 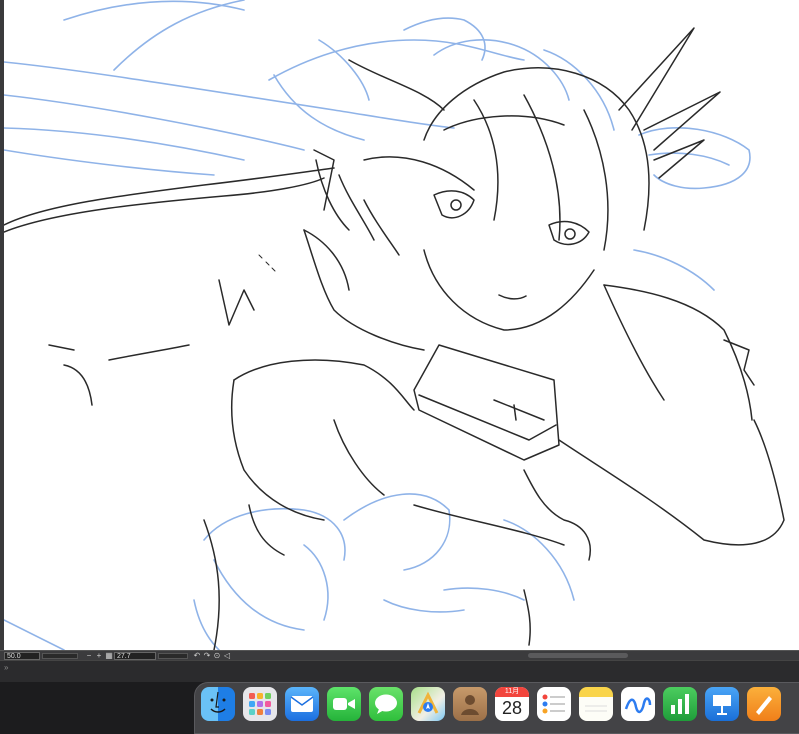 What do you see at coordinates (764, 704) in the screenshot?
I see `pages-icon` at bounding box center [764, 704].